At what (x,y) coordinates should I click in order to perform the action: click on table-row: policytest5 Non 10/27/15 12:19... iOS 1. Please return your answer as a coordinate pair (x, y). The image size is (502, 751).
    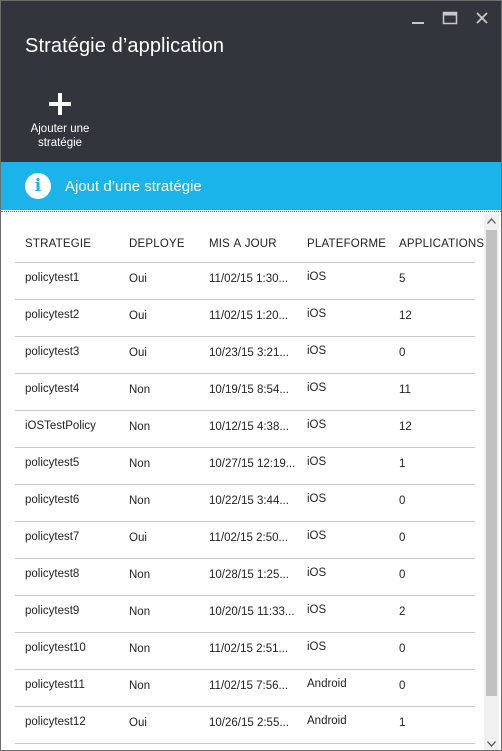
    Looking at the image, I should click on (245, 466).